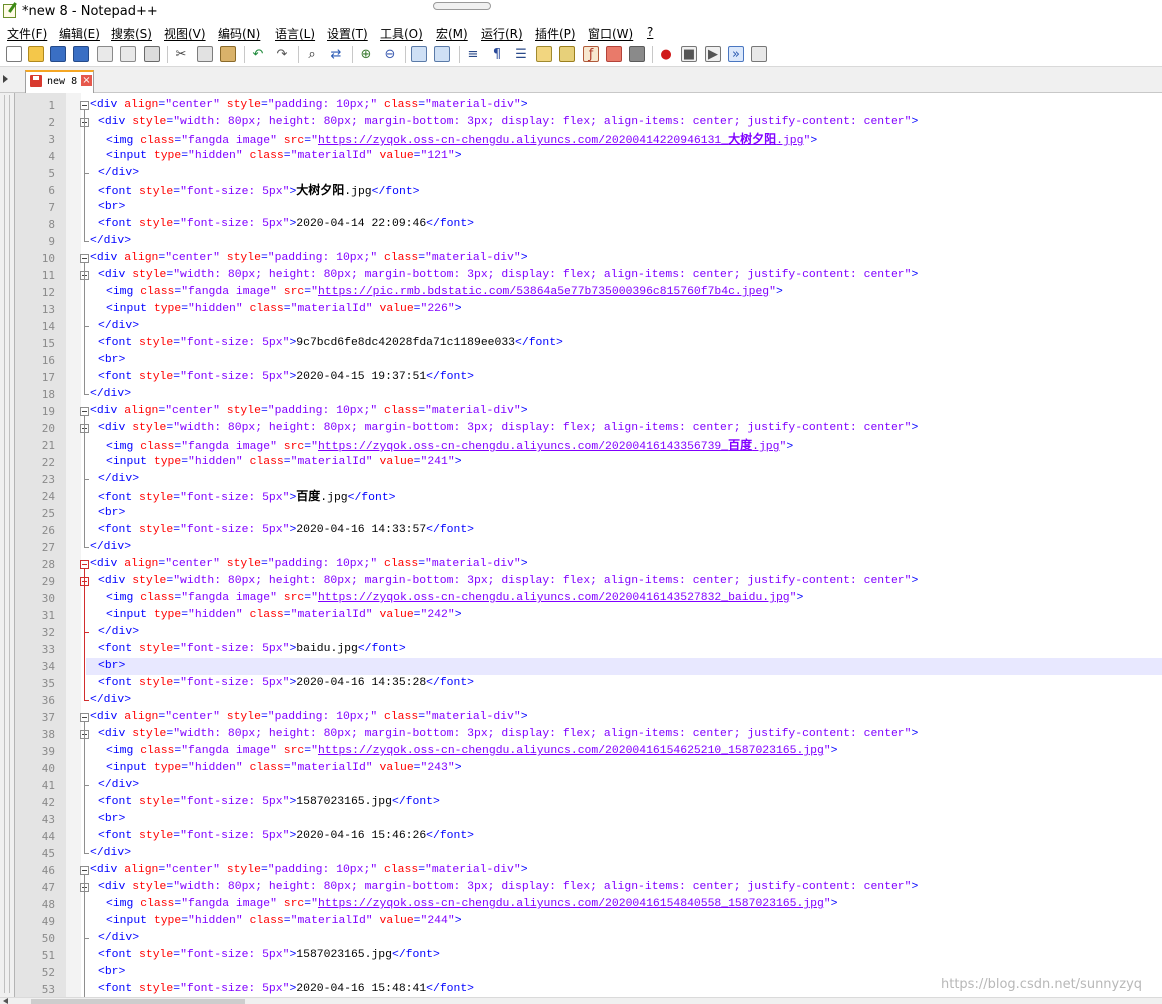  Describe the element at coordinates (5, 79) in the screenshot. I see `tab-scroll-right-icon` at that location.